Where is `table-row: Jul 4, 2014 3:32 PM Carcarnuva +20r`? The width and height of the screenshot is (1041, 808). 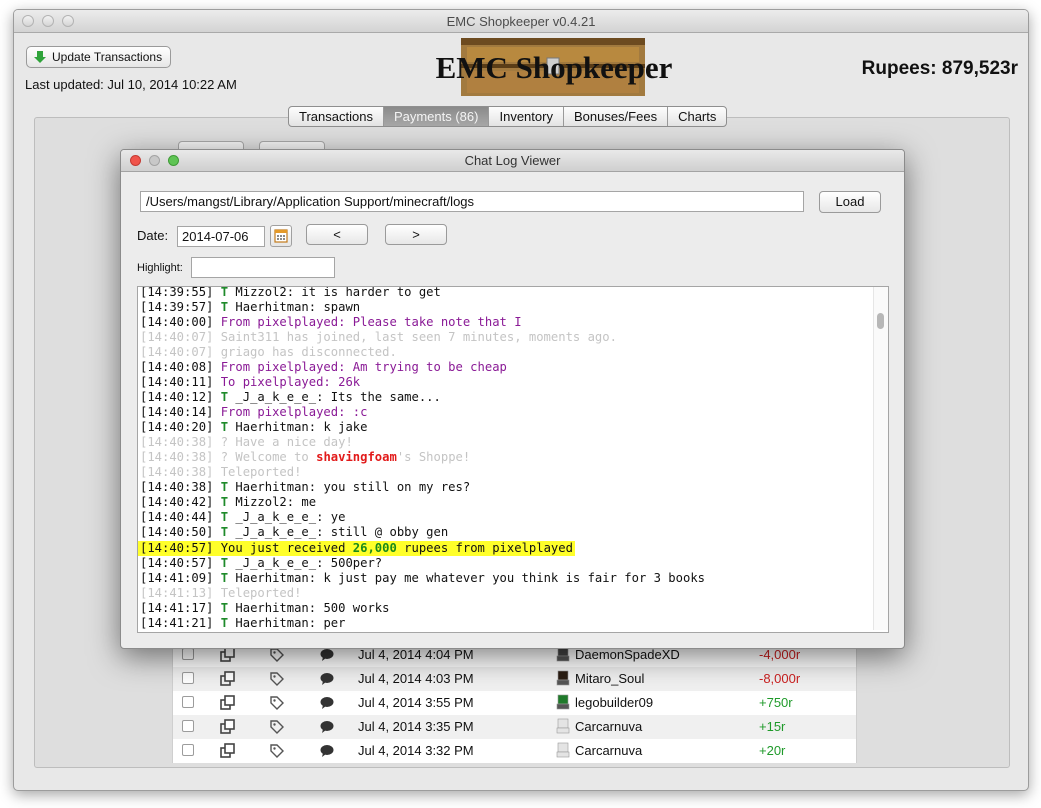
table-row: Jul 4, 2014 3:32 PM Carcarnuva +20r is located at coordinates (514, 751).